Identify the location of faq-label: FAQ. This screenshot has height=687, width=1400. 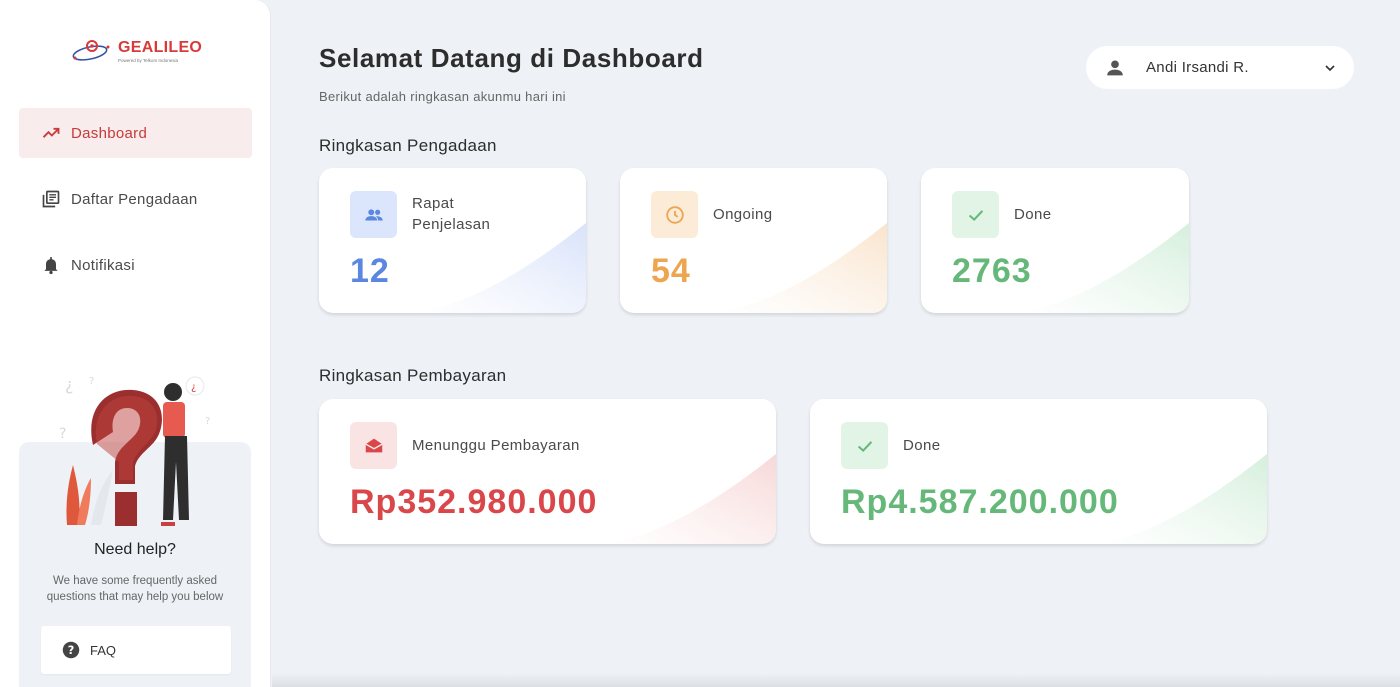
(103, 650).